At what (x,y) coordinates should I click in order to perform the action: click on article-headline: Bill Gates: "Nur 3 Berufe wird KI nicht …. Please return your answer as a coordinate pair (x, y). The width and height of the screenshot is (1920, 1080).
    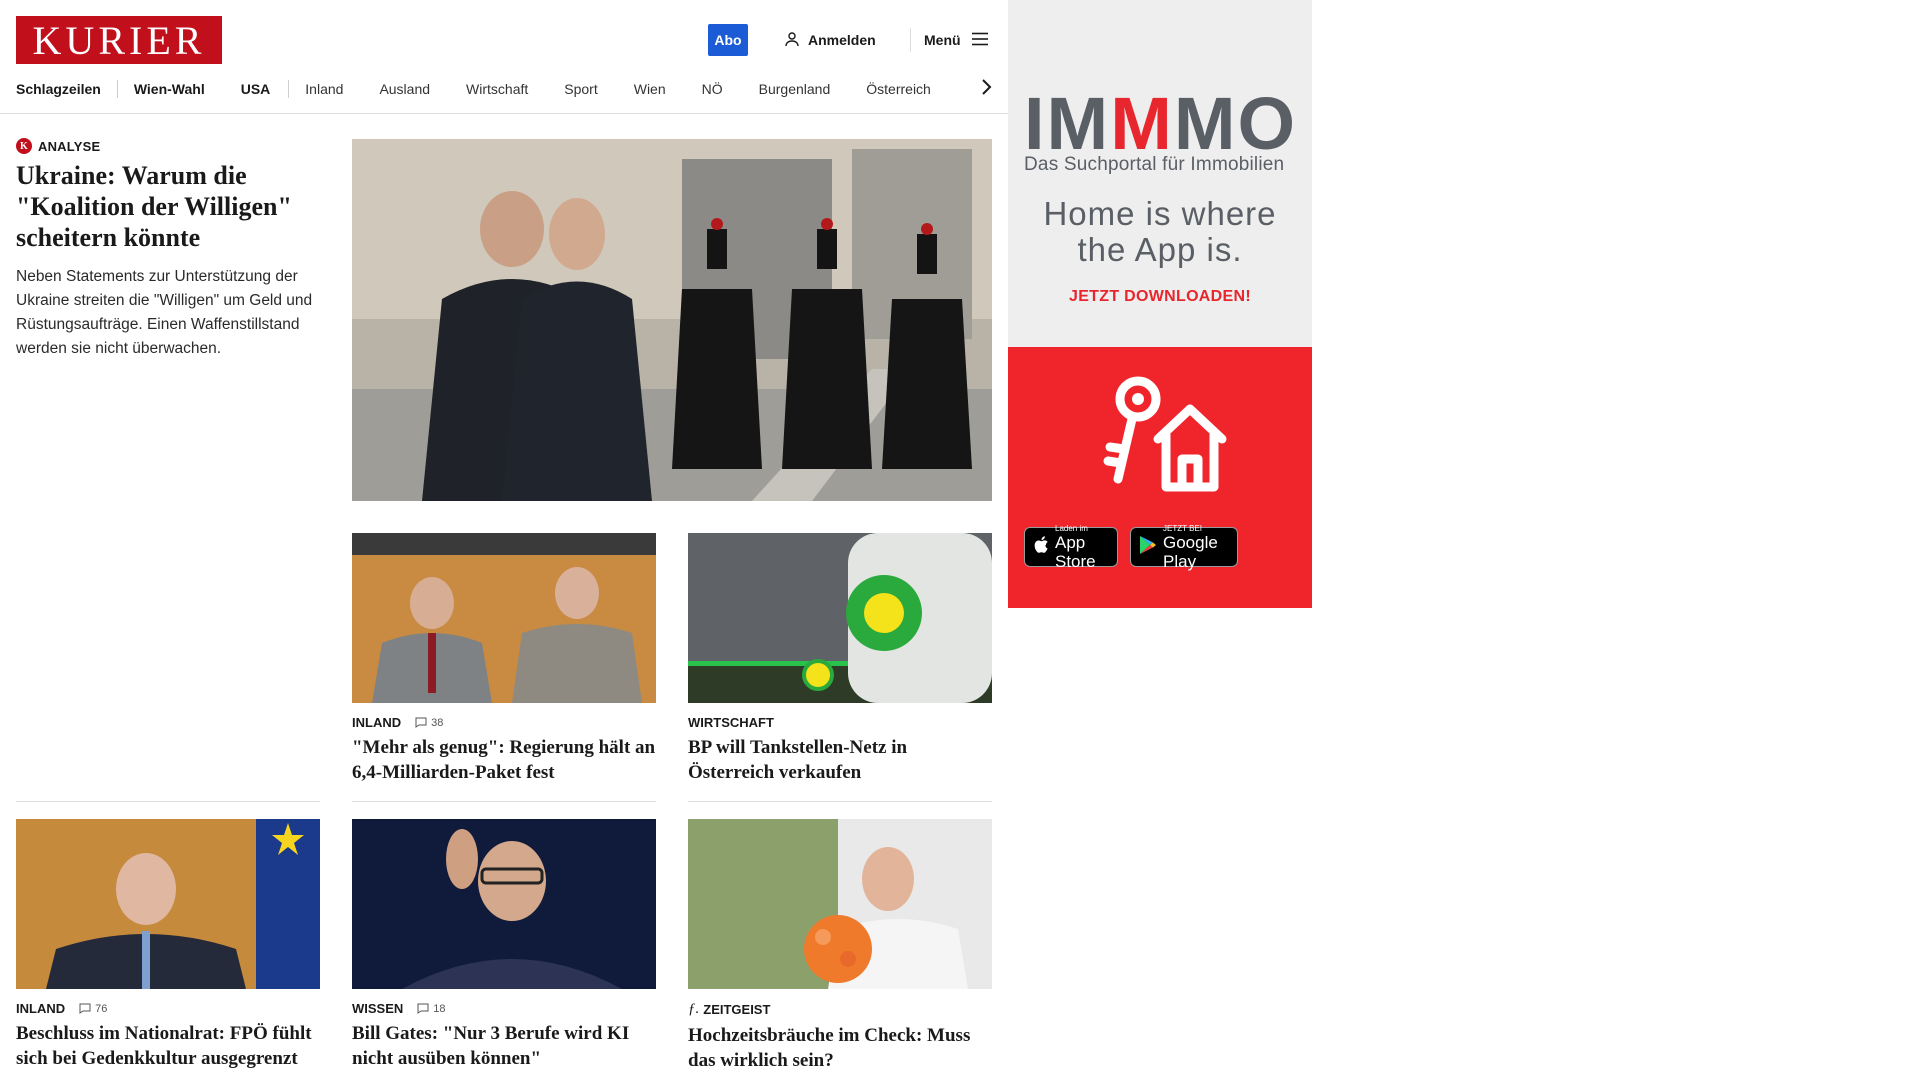
    Looking at the image, I should click on (504, 1046).